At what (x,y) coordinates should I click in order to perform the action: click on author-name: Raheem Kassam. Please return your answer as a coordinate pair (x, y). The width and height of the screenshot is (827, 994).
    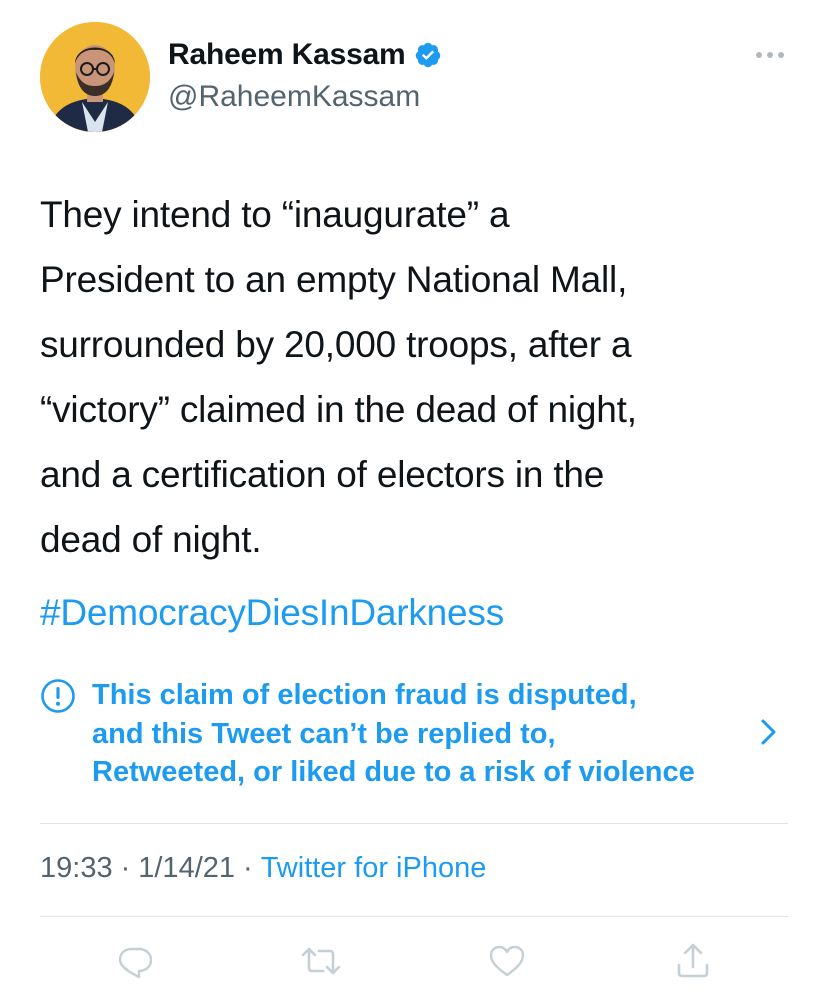
    Looking at the image, I should click on (287, 55).